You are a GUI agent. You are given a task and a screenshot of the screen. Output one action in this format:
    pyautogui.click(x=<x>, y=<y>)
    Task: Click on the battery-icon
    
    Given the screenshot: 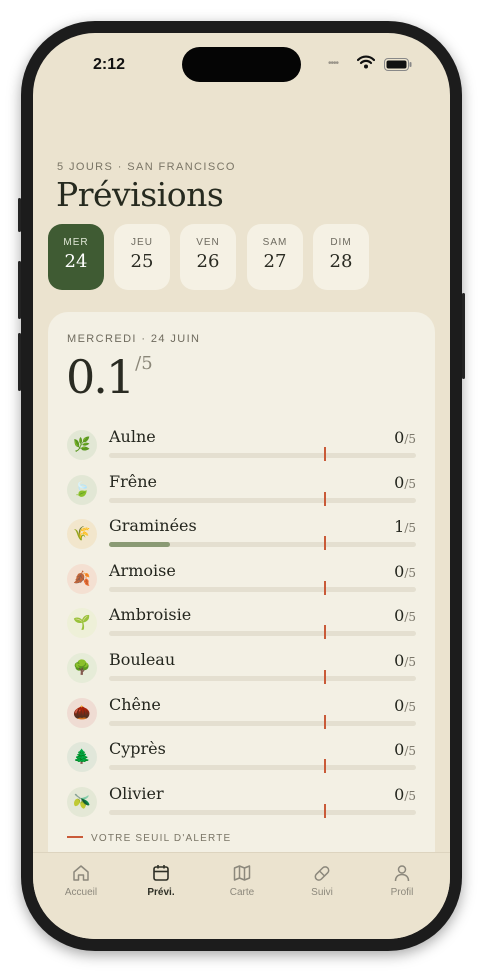 What is the action you would take?
    pyautogui.click(x=398, y=64)
    